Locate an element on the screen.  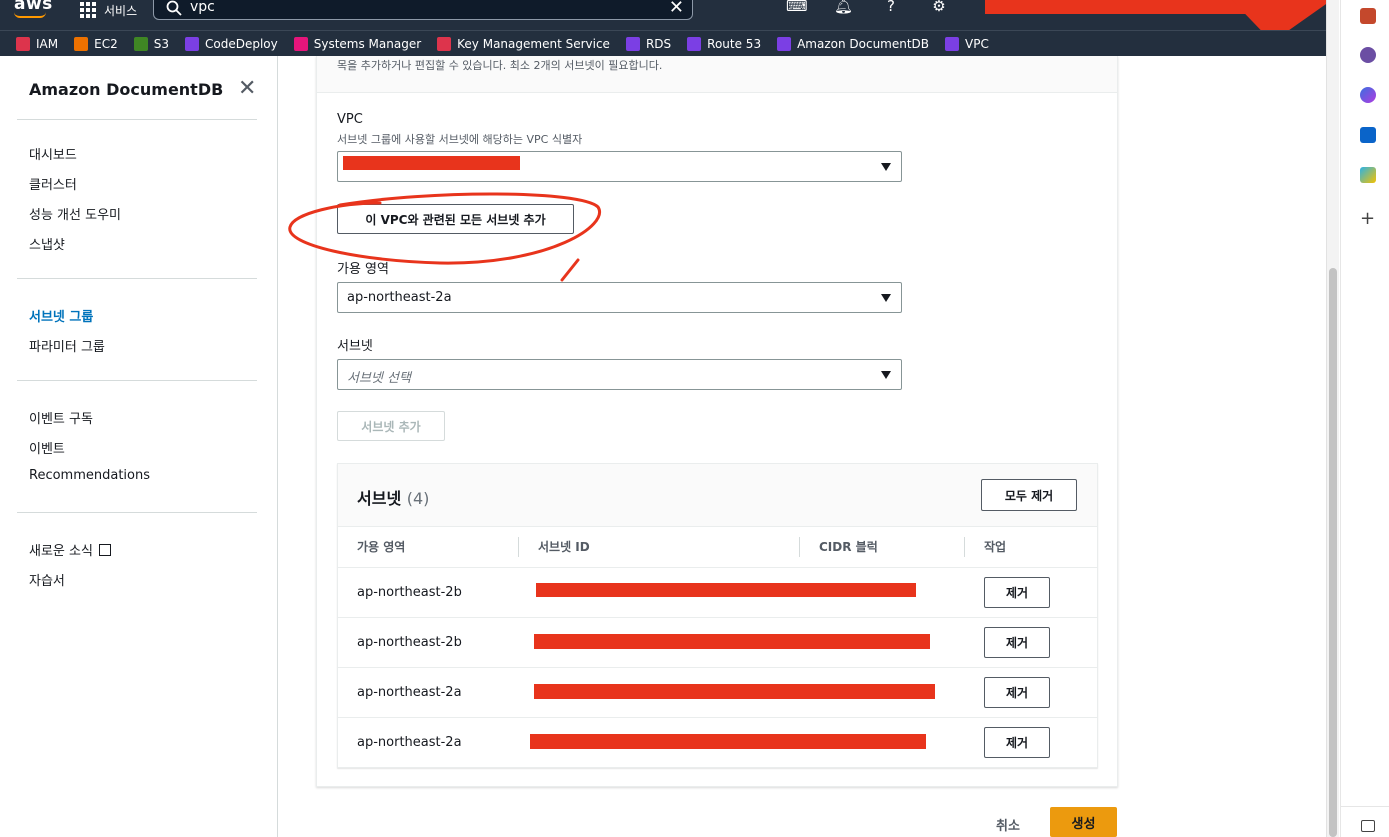
briefcase-icon is located at coordinates (1368, 16).